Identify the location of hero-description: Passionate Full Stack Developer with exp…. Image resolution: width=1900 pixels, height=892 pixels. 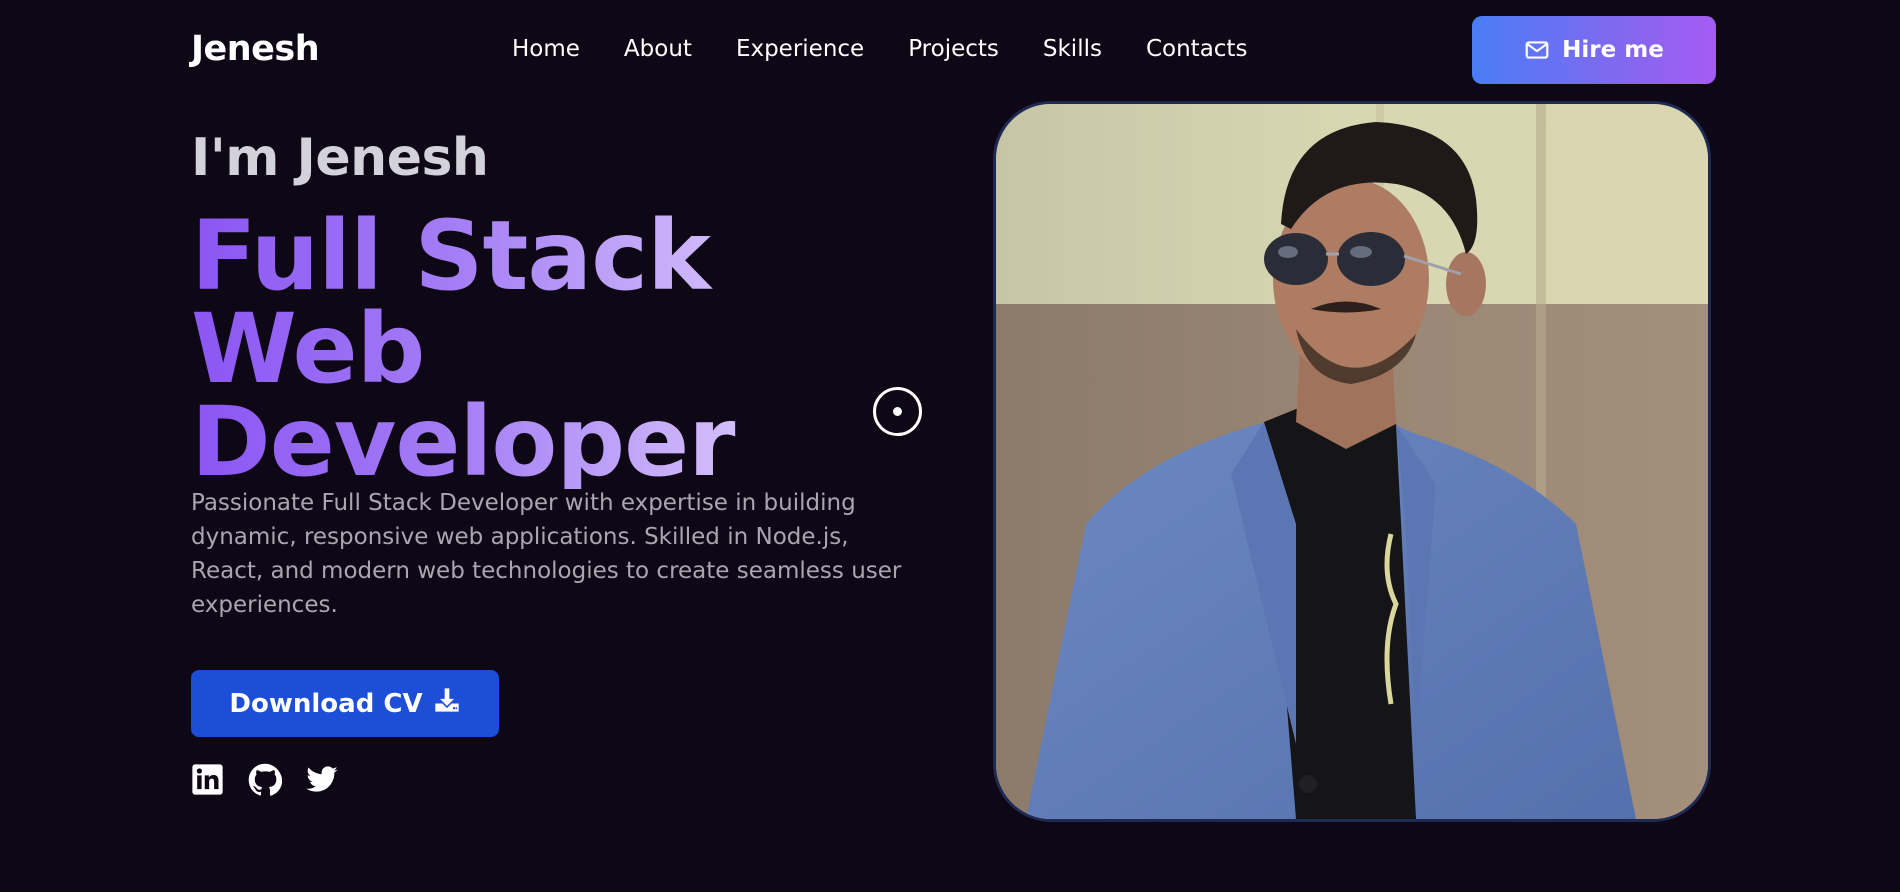
(546, 554).